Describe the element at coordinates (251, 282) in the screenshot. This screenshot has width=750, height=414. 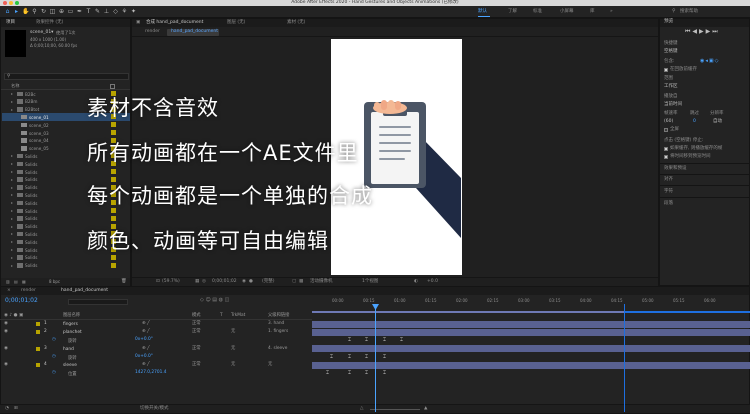
I see `color-channel-icon: ●` at that location.